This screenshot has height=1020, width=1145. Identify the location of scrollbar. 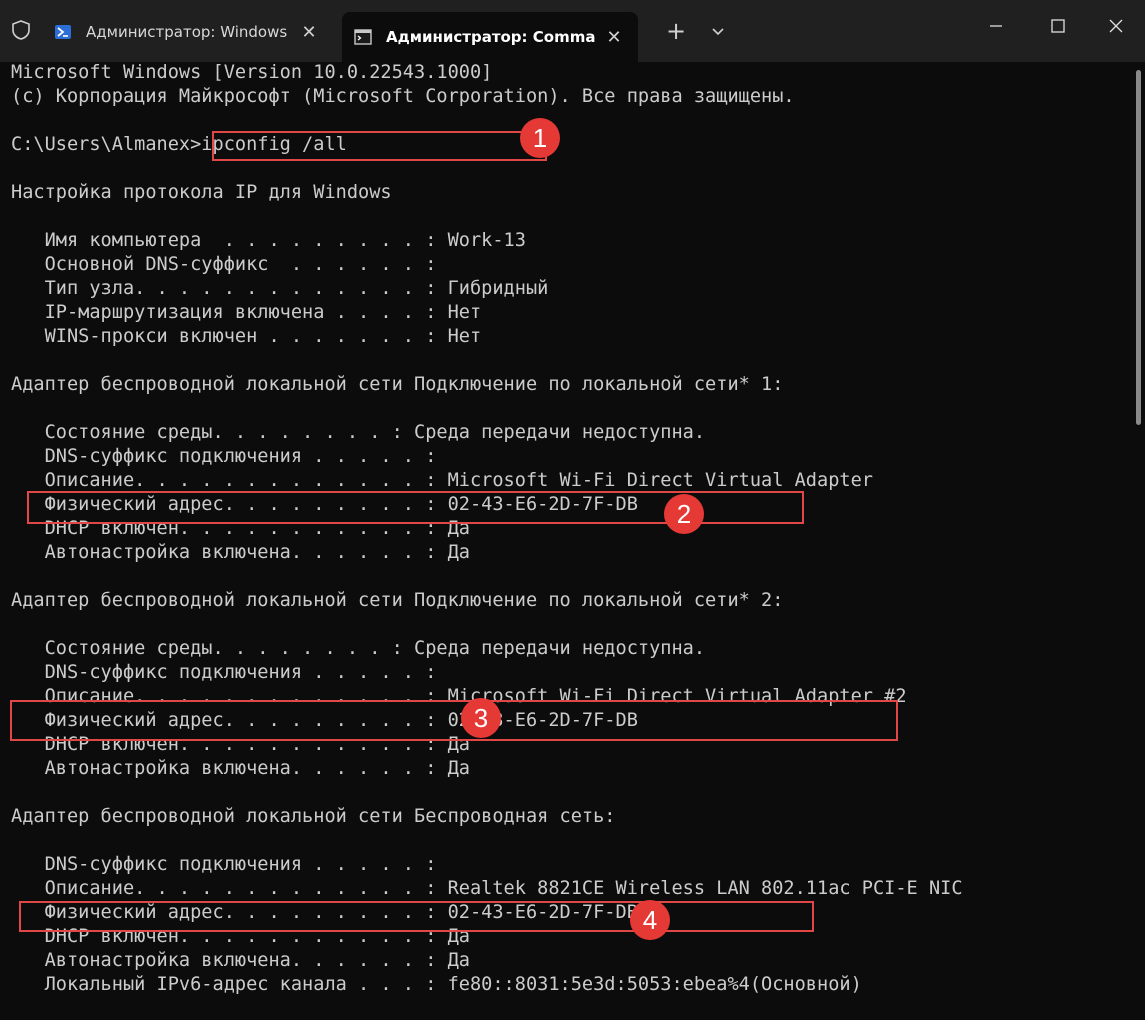
(1138, 247).